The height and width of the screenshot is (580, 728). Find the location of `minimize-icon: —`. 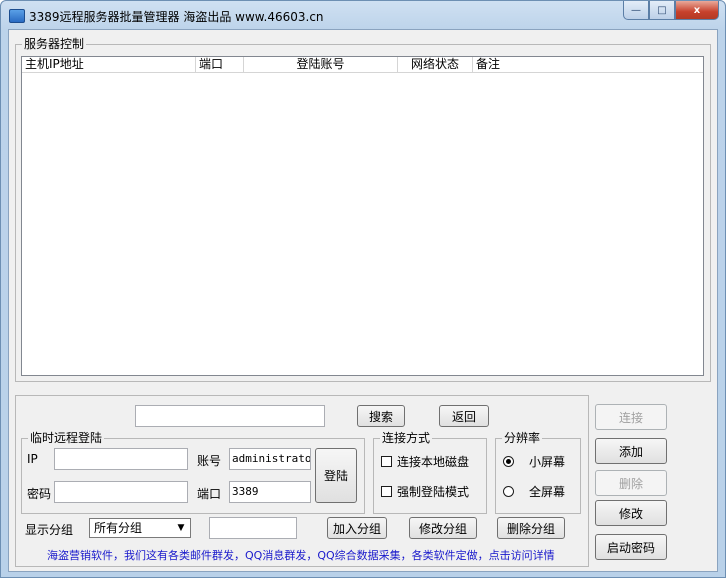

minimize-icon: — is located at coordinates (636, 10).